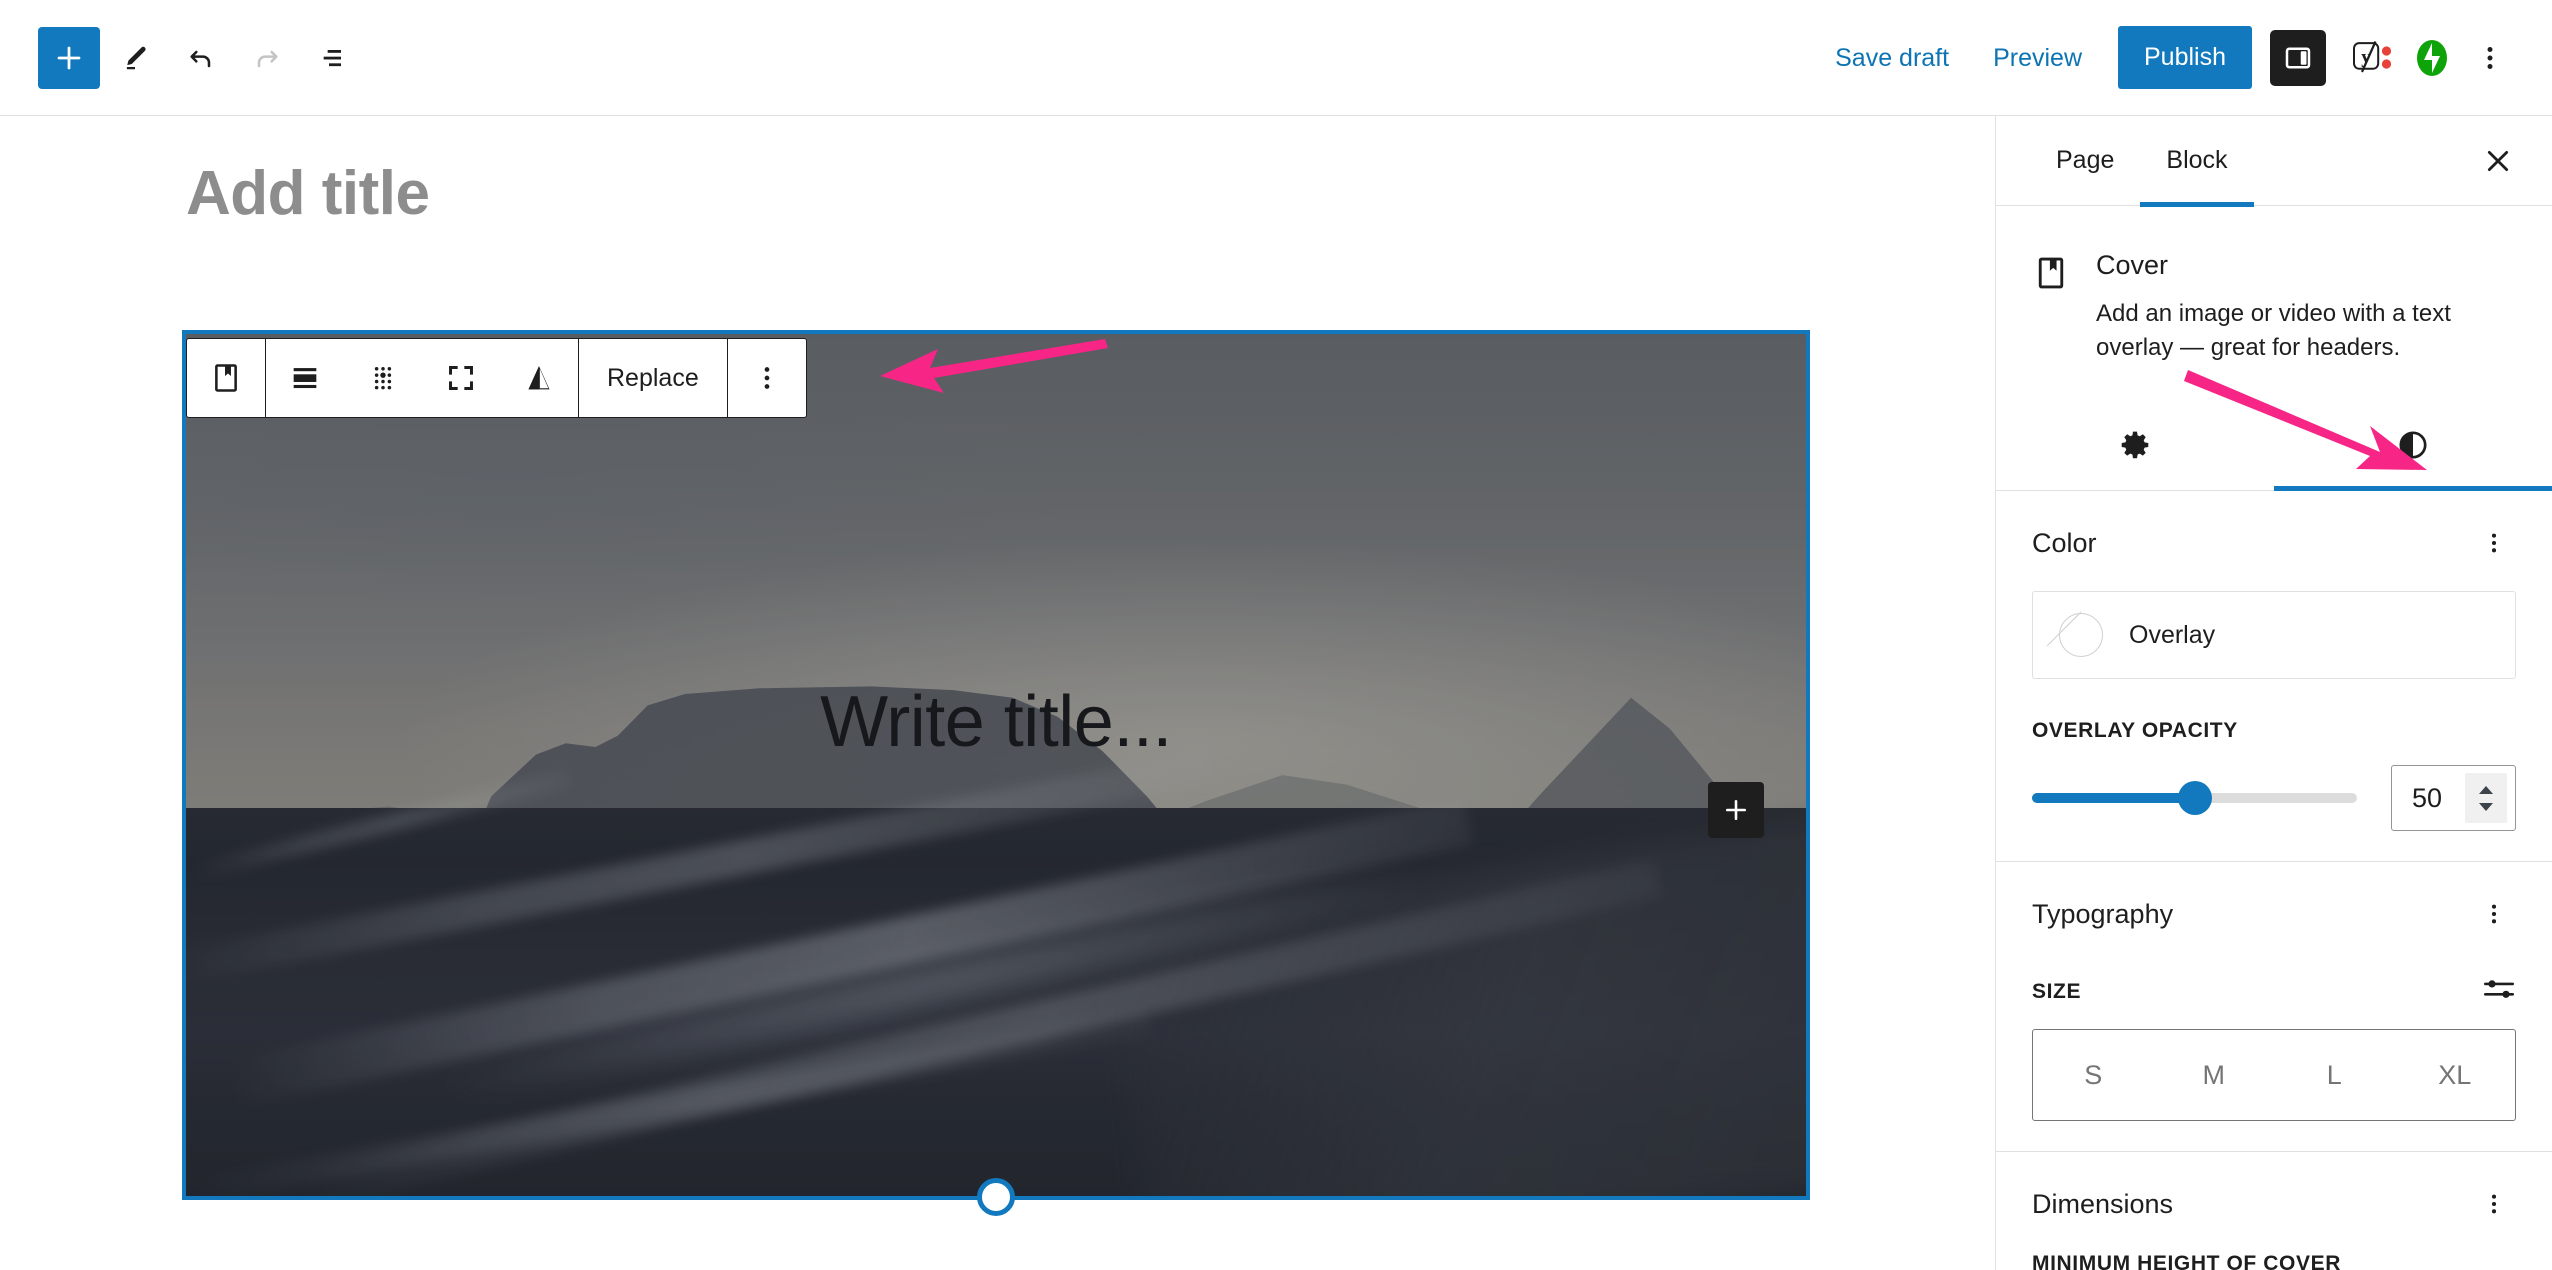 The width and height of the screenshot is (2552, 1270). I want to click on replace-media-button: Replace, so click(653, 378).